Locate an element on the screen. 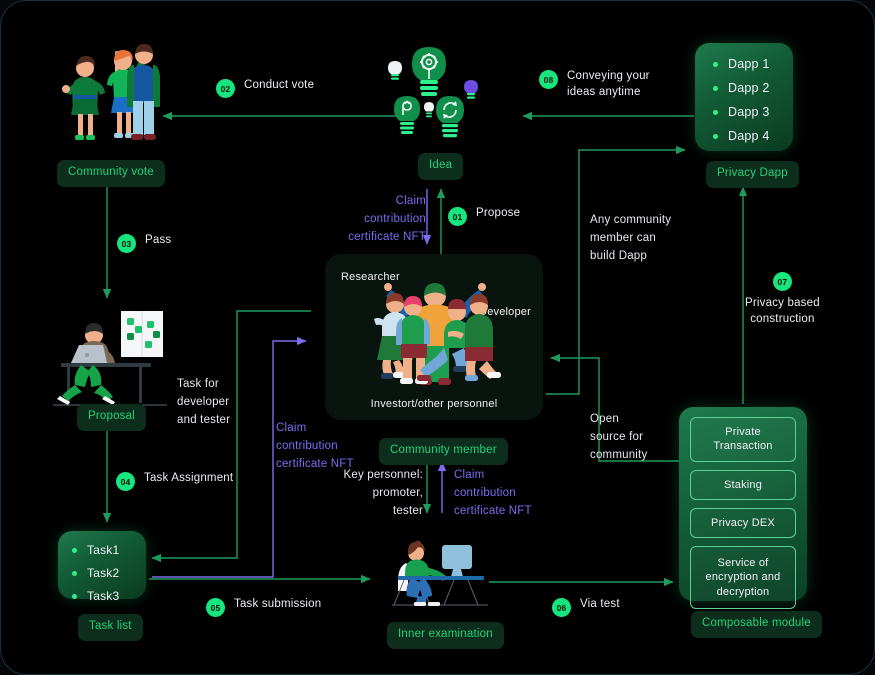 This screenshot has width=875, height=675. step-badge: 05 is located at coordinates (215, 607).